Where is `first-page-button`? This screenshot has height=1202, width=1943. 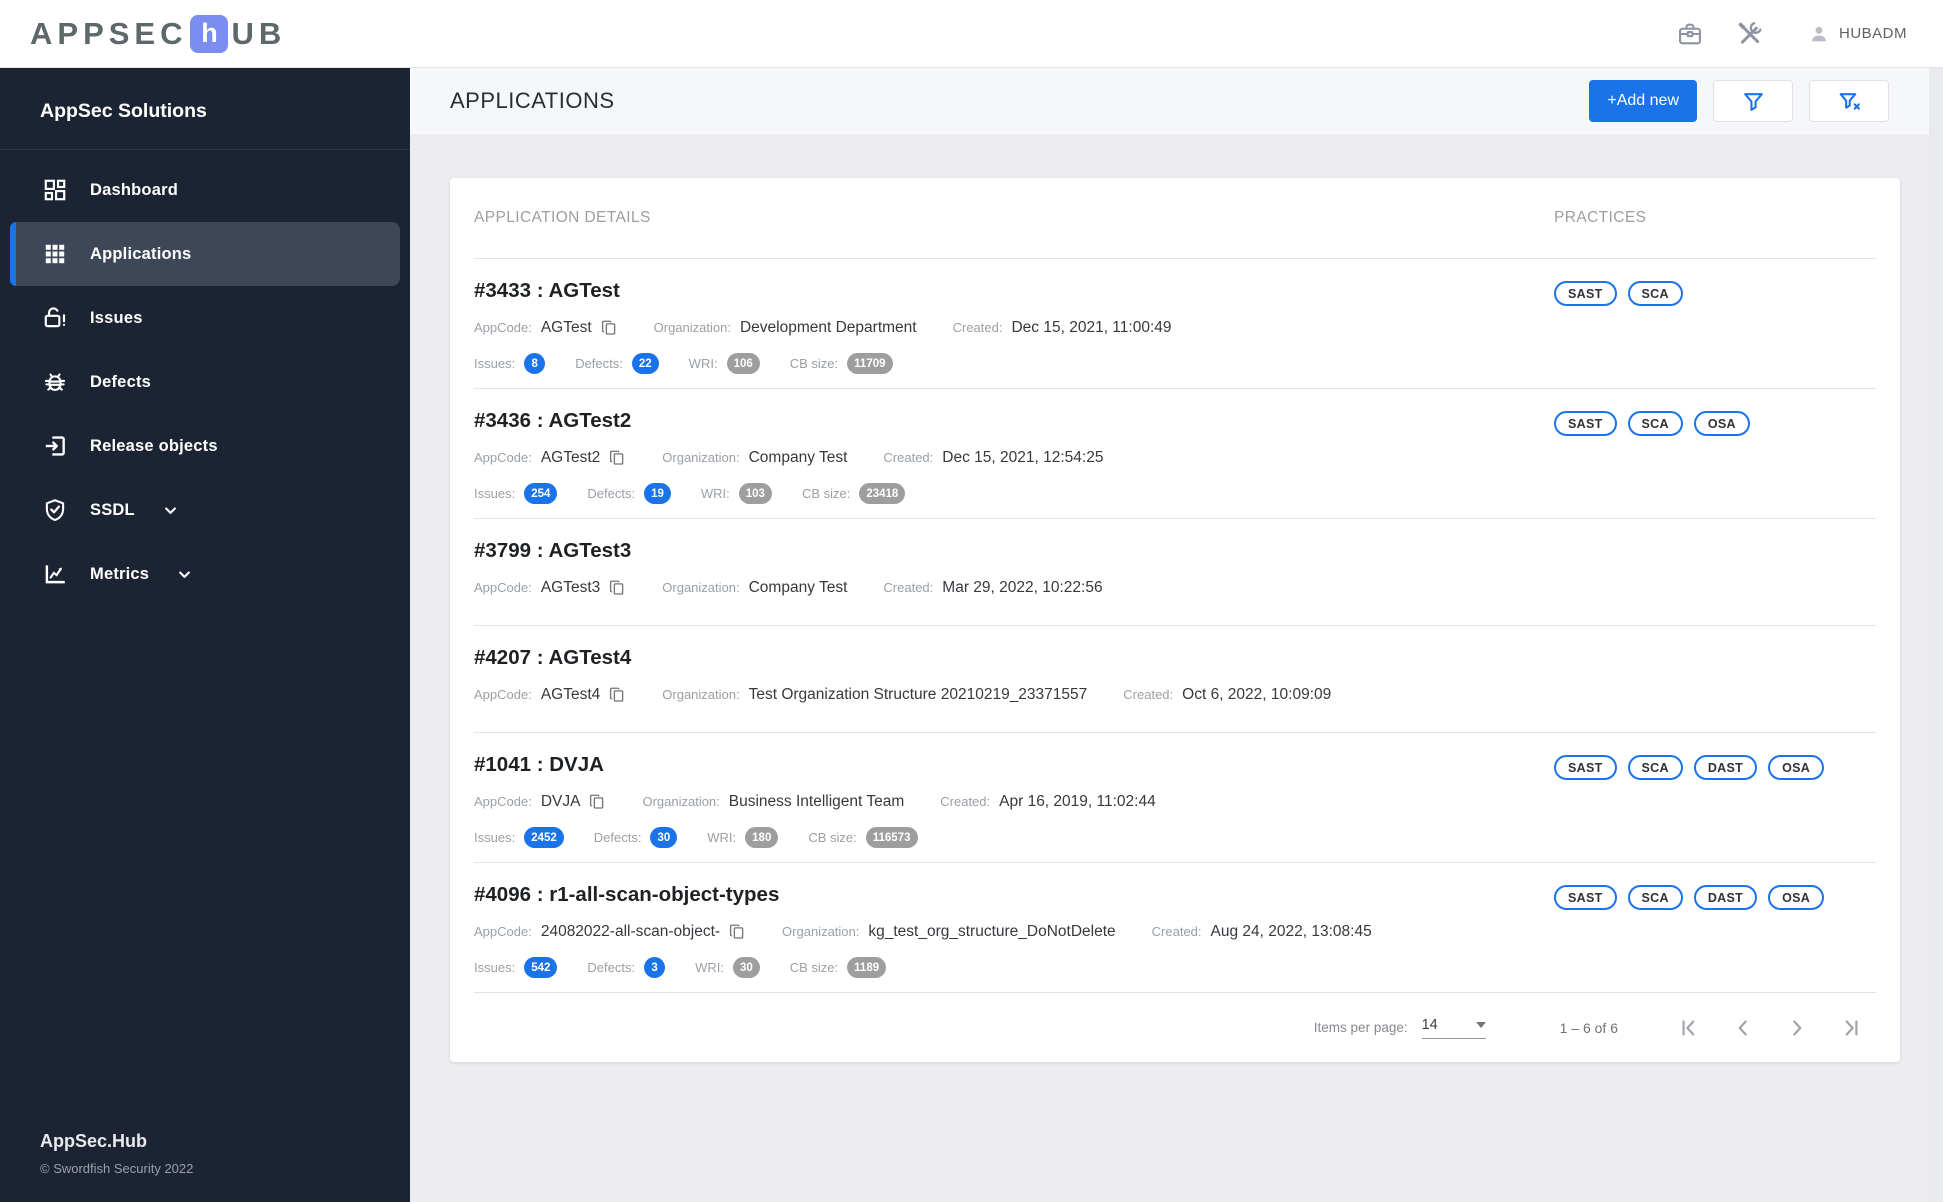 first-page-button is located at coordinates (1689, 1028).